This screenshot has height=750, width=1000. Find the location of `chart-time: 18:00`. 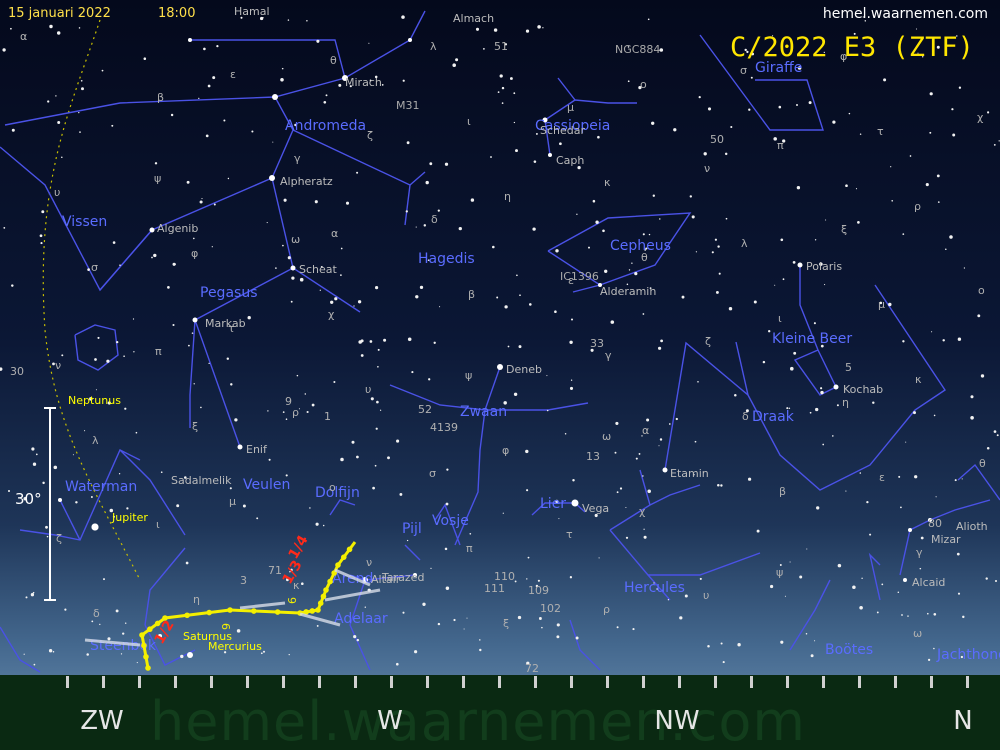

chart-time: 18:00 is located at coordinates (177, 13).